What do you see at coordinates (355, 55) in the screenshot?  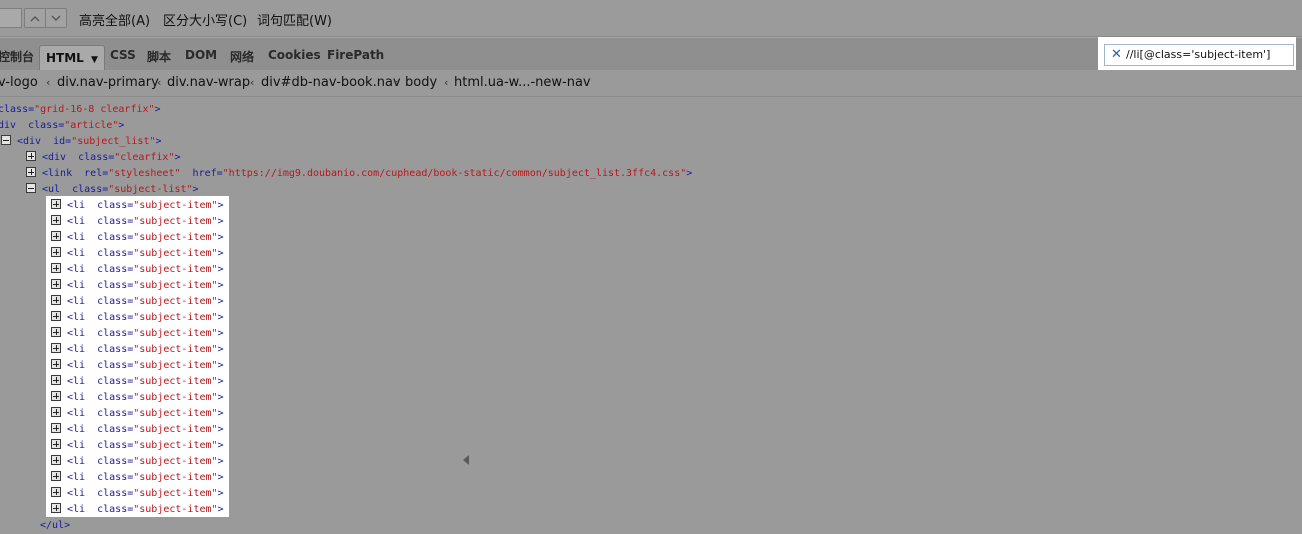 I see `tab-firepath: FirePath` at bounding box center [355, 55].